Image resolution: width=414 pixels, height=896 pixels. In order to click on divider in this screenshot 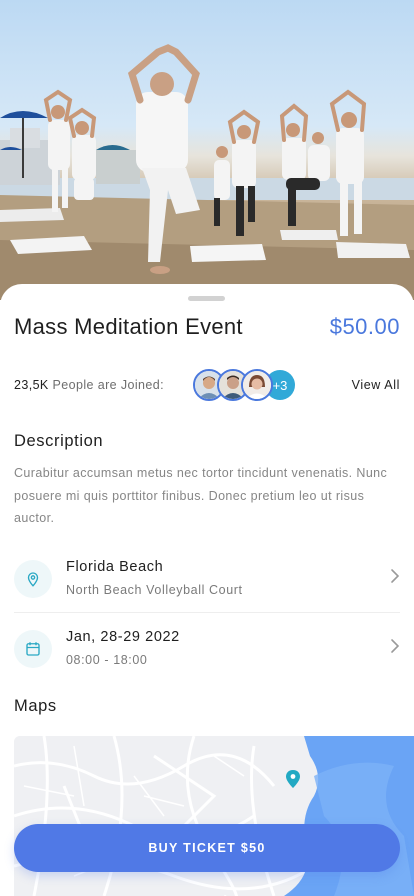, I will do `click(207, 612)`.